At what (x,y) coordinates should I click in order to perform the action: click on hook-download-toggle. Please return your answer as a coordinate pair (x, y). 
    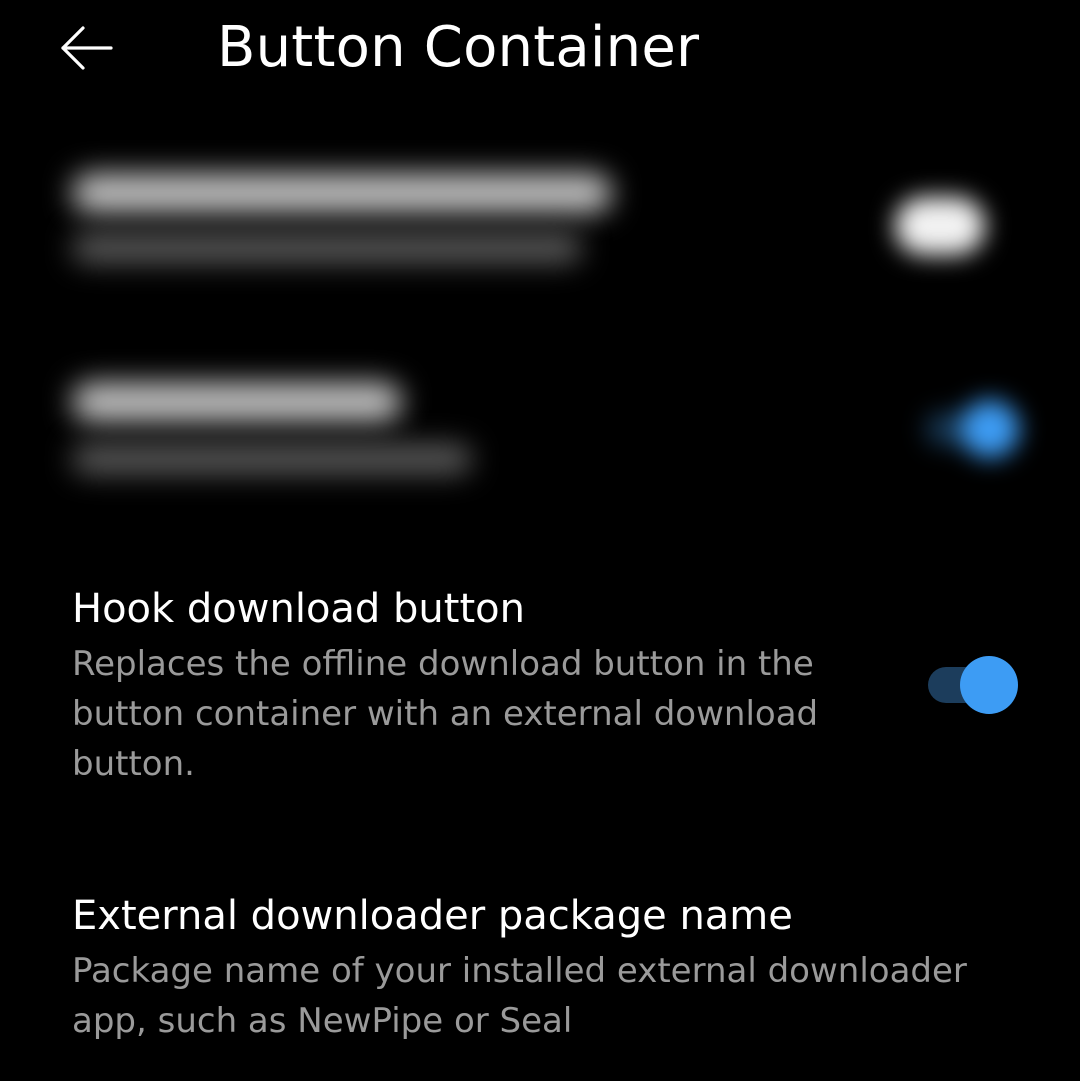
    Looking at the image, I should click on (972, 683).